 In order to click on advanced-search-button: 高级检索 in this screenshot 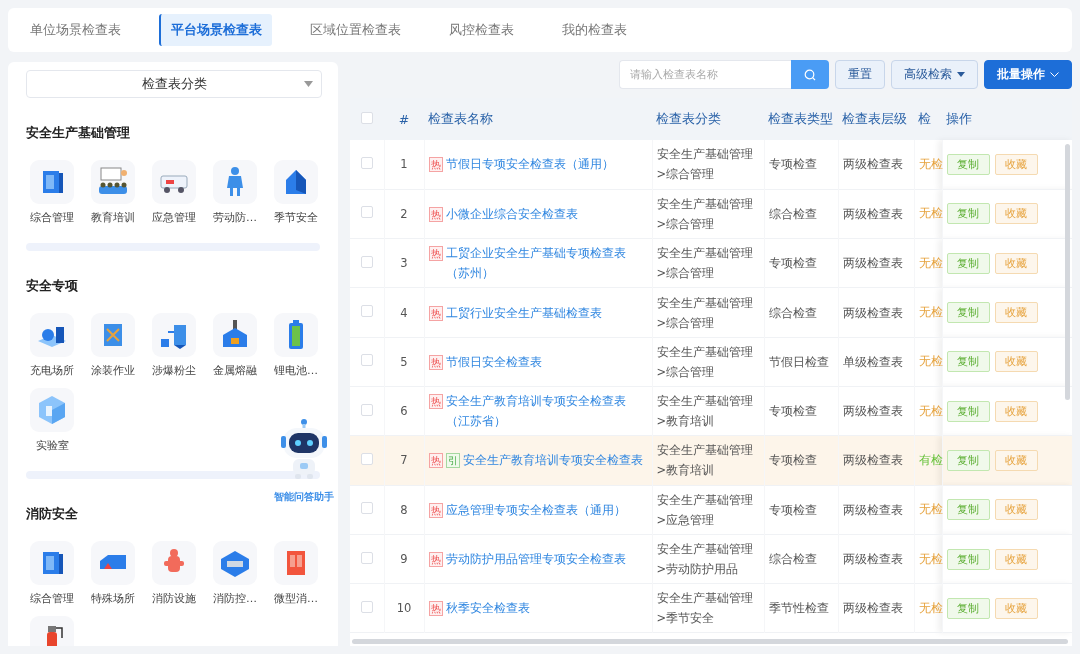, I will do `click(934, 74)`.